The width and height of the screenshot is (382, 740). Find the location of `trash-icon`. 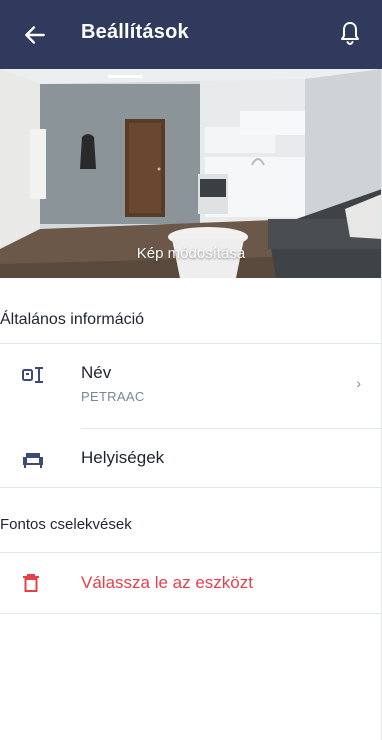

trash-icon is located at coordinates (31, 583).